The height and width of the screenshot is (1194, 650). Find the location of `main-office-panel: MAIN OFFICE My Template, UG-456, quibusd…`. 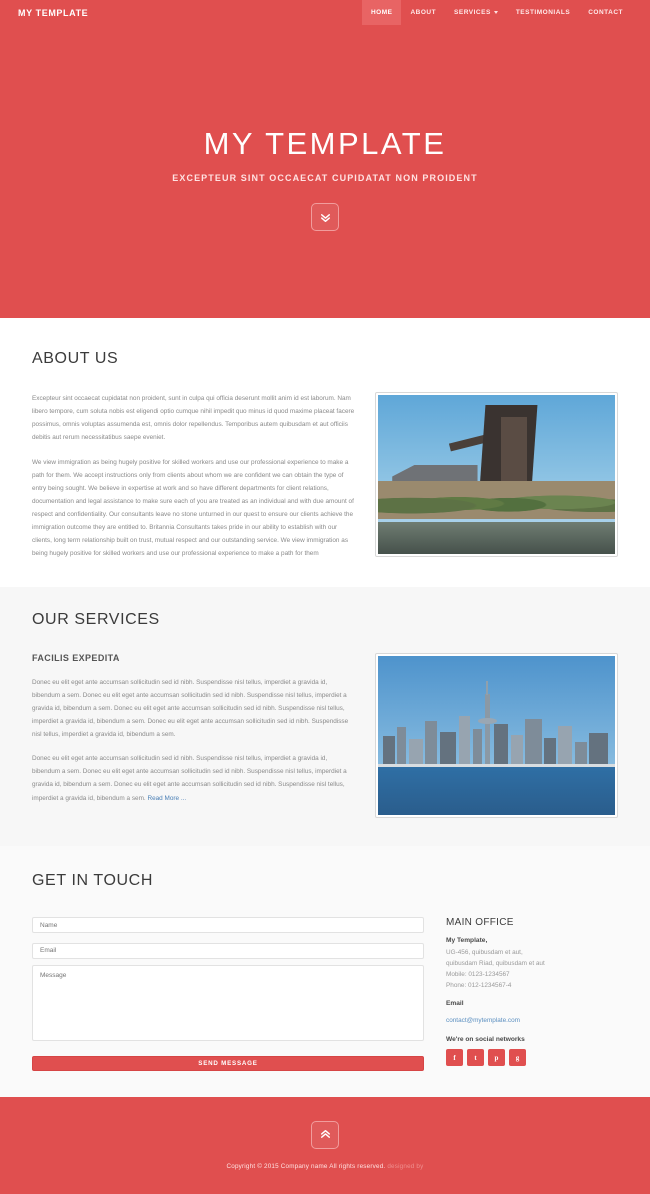

main-office-panel: MAIN OFFICE My Template, UG-456, quibusd… is located at coordinates (532, 990).